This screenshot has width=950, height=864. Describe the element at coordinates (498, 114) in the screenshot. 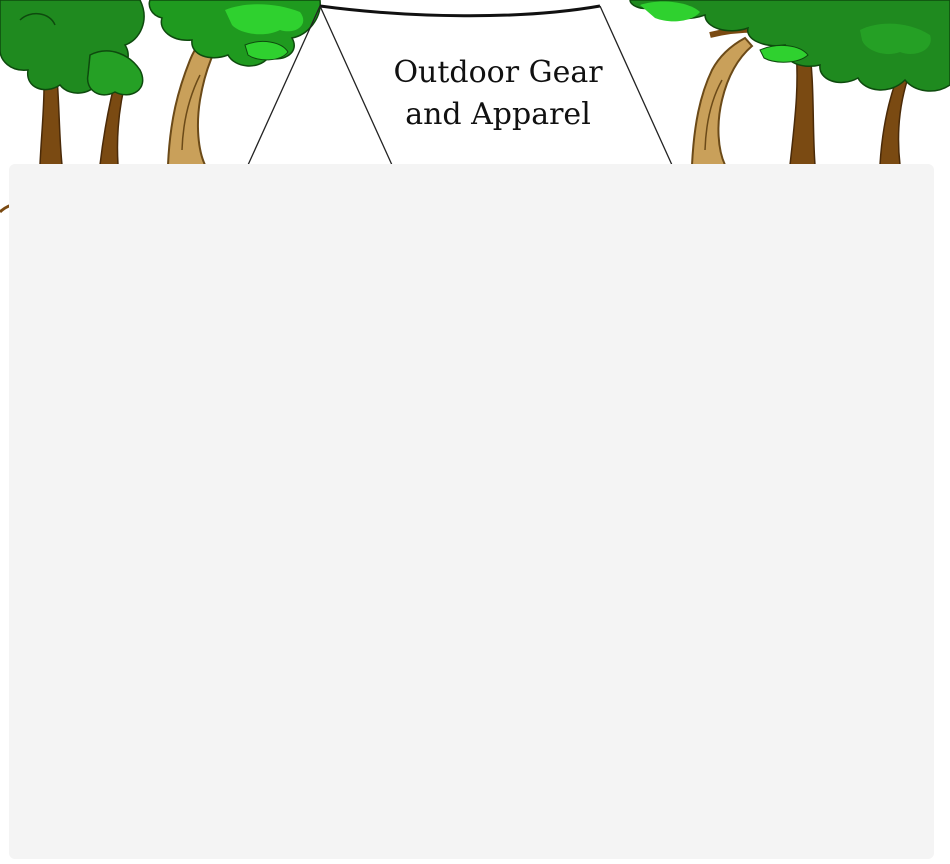

I see `site-title-line-2: and Apparel` at that location.